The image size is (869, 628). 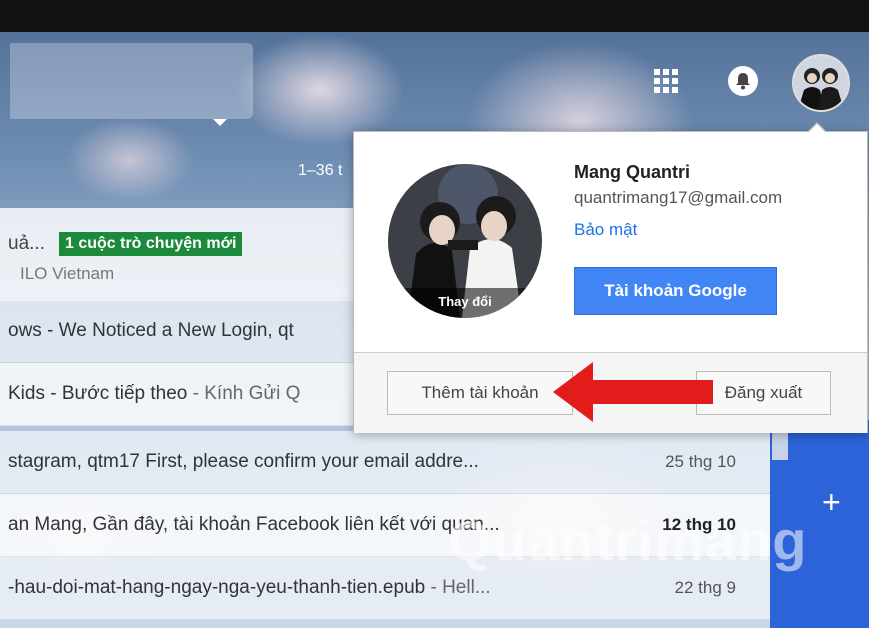 I want to click on change-photo-label: Thay đổi, so click(x=465, y=303).